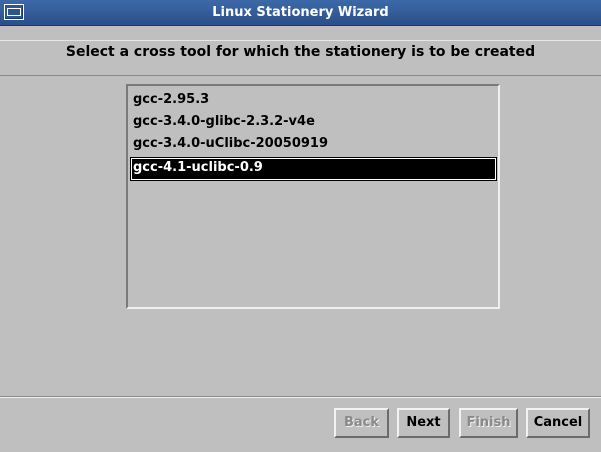 The height and width of the screenshot is (452, 601). I want to click on next-button: Next, so click(423, 423).